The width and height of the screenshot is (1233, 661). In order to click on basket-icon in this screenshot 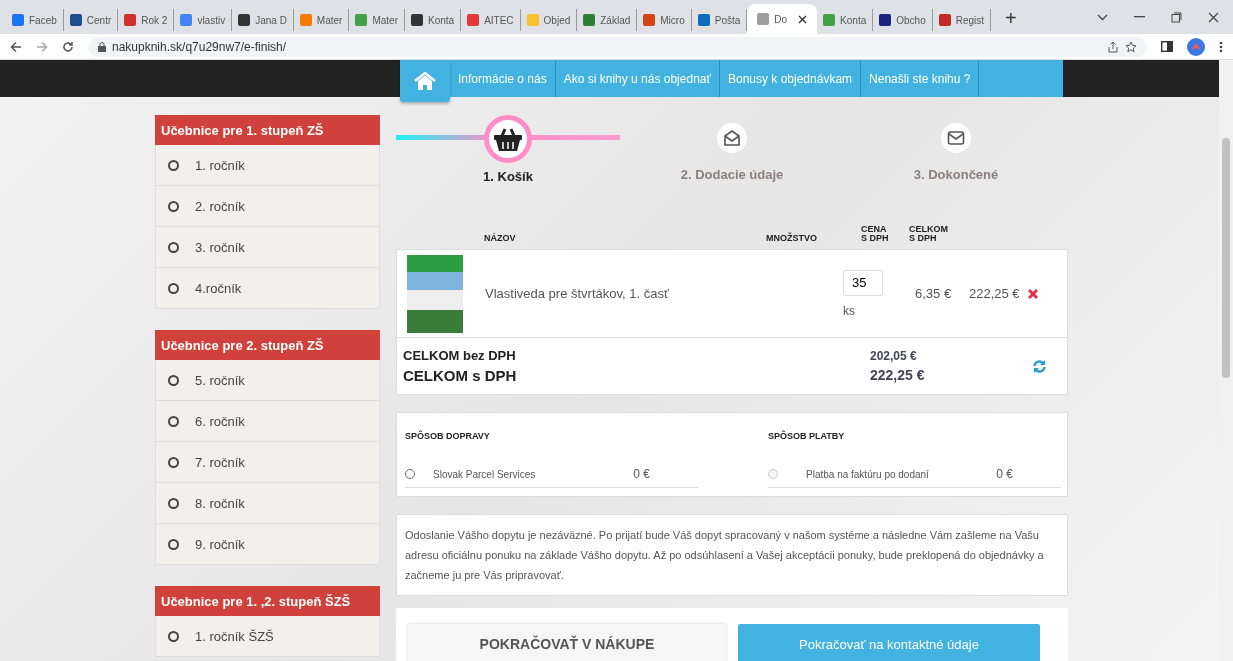, I will do `click(508, 139)`.